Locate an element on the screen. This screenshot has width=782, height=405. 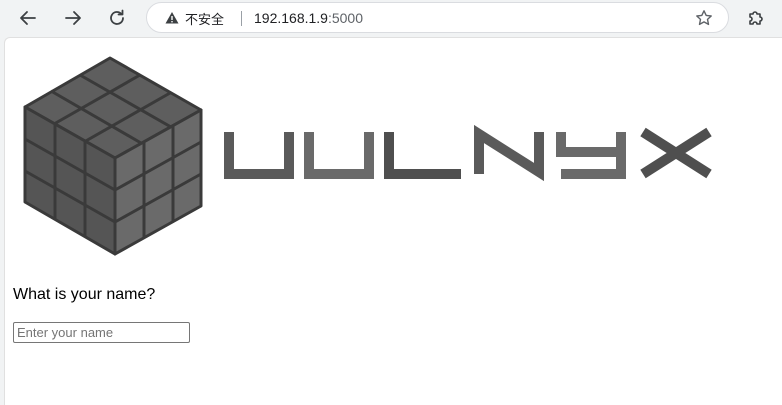
reload-icon is located at coordinates (117, 17).